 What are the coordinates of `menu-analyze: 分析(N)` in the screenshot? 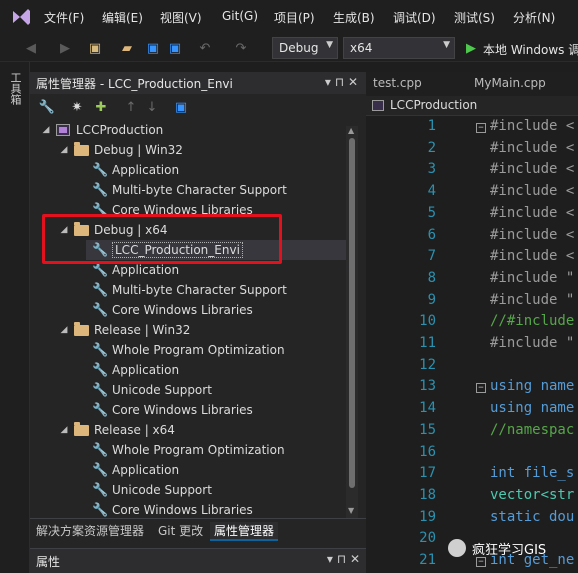 It's located at (534, 17).